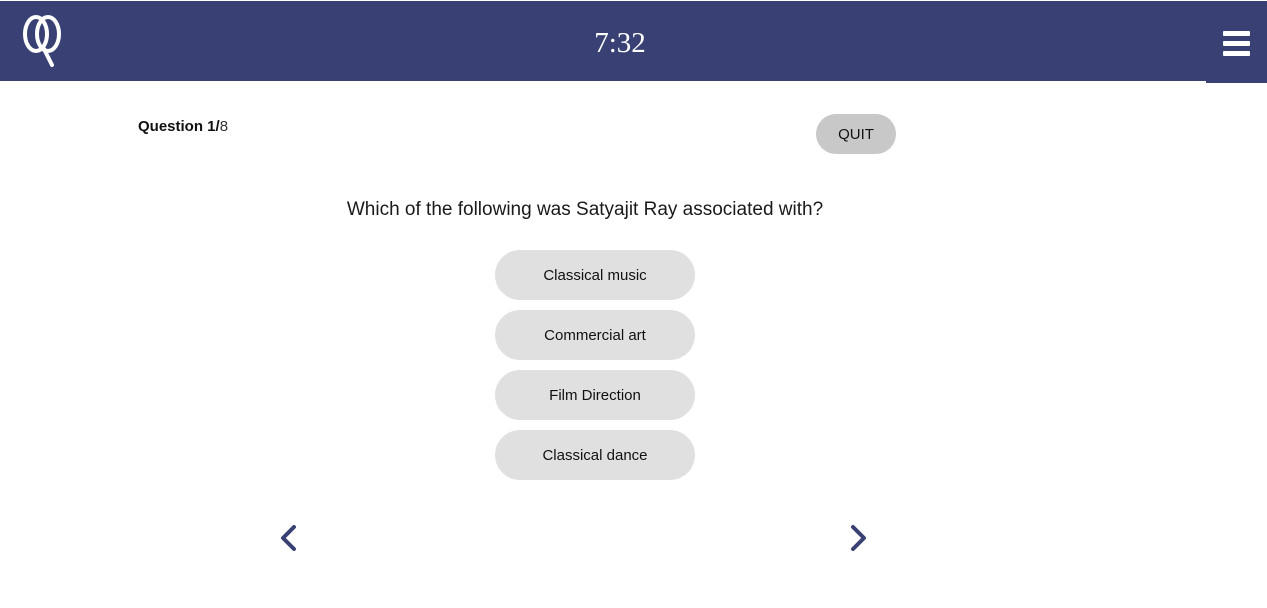  Describe the element at coordinates (595, 335) in the screenshot. I see `answer-option-commercial-art: Commercial art` at that location.